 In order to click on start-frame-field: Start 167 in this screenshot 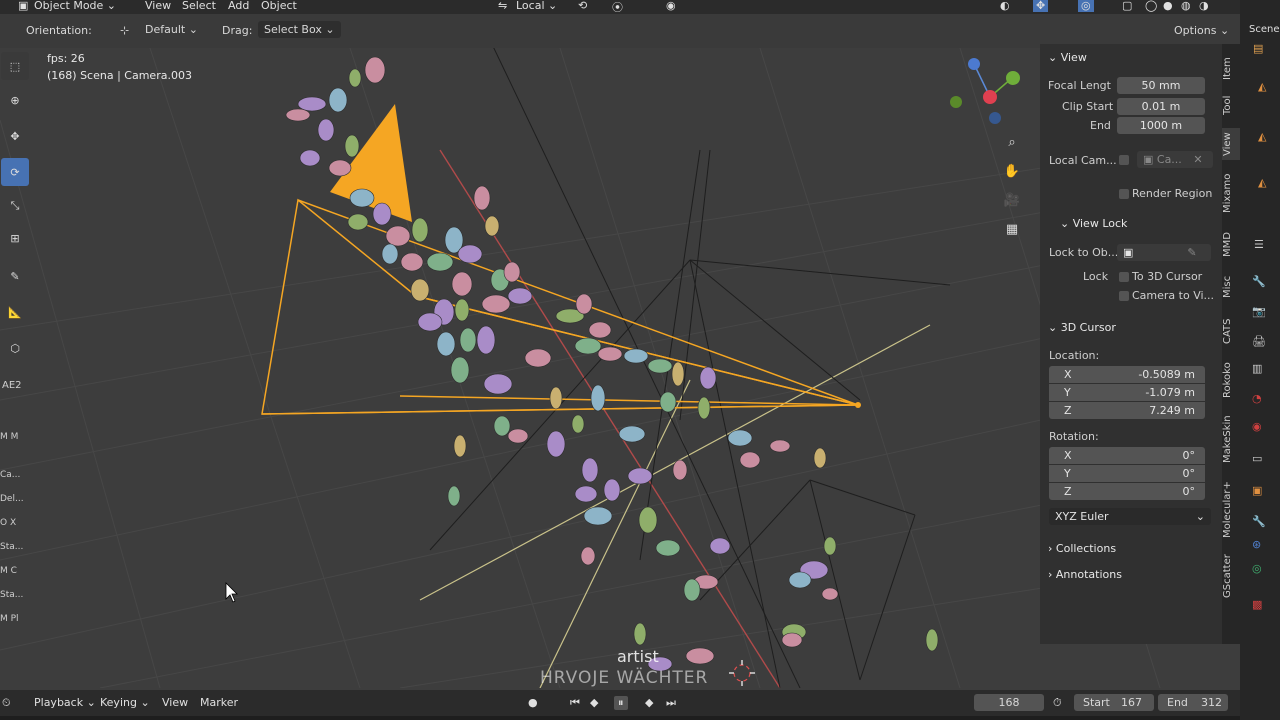, I will do `click(1114, 702)`.